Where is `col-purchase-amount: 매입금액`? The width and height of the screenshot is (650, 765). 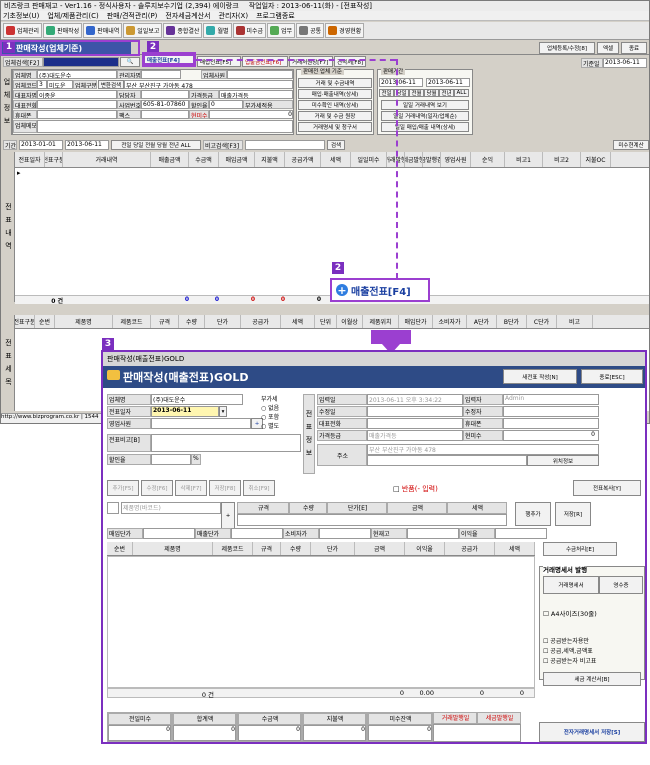 col-purchase-amount: 매입금액 is located at coordinates (237, 159).